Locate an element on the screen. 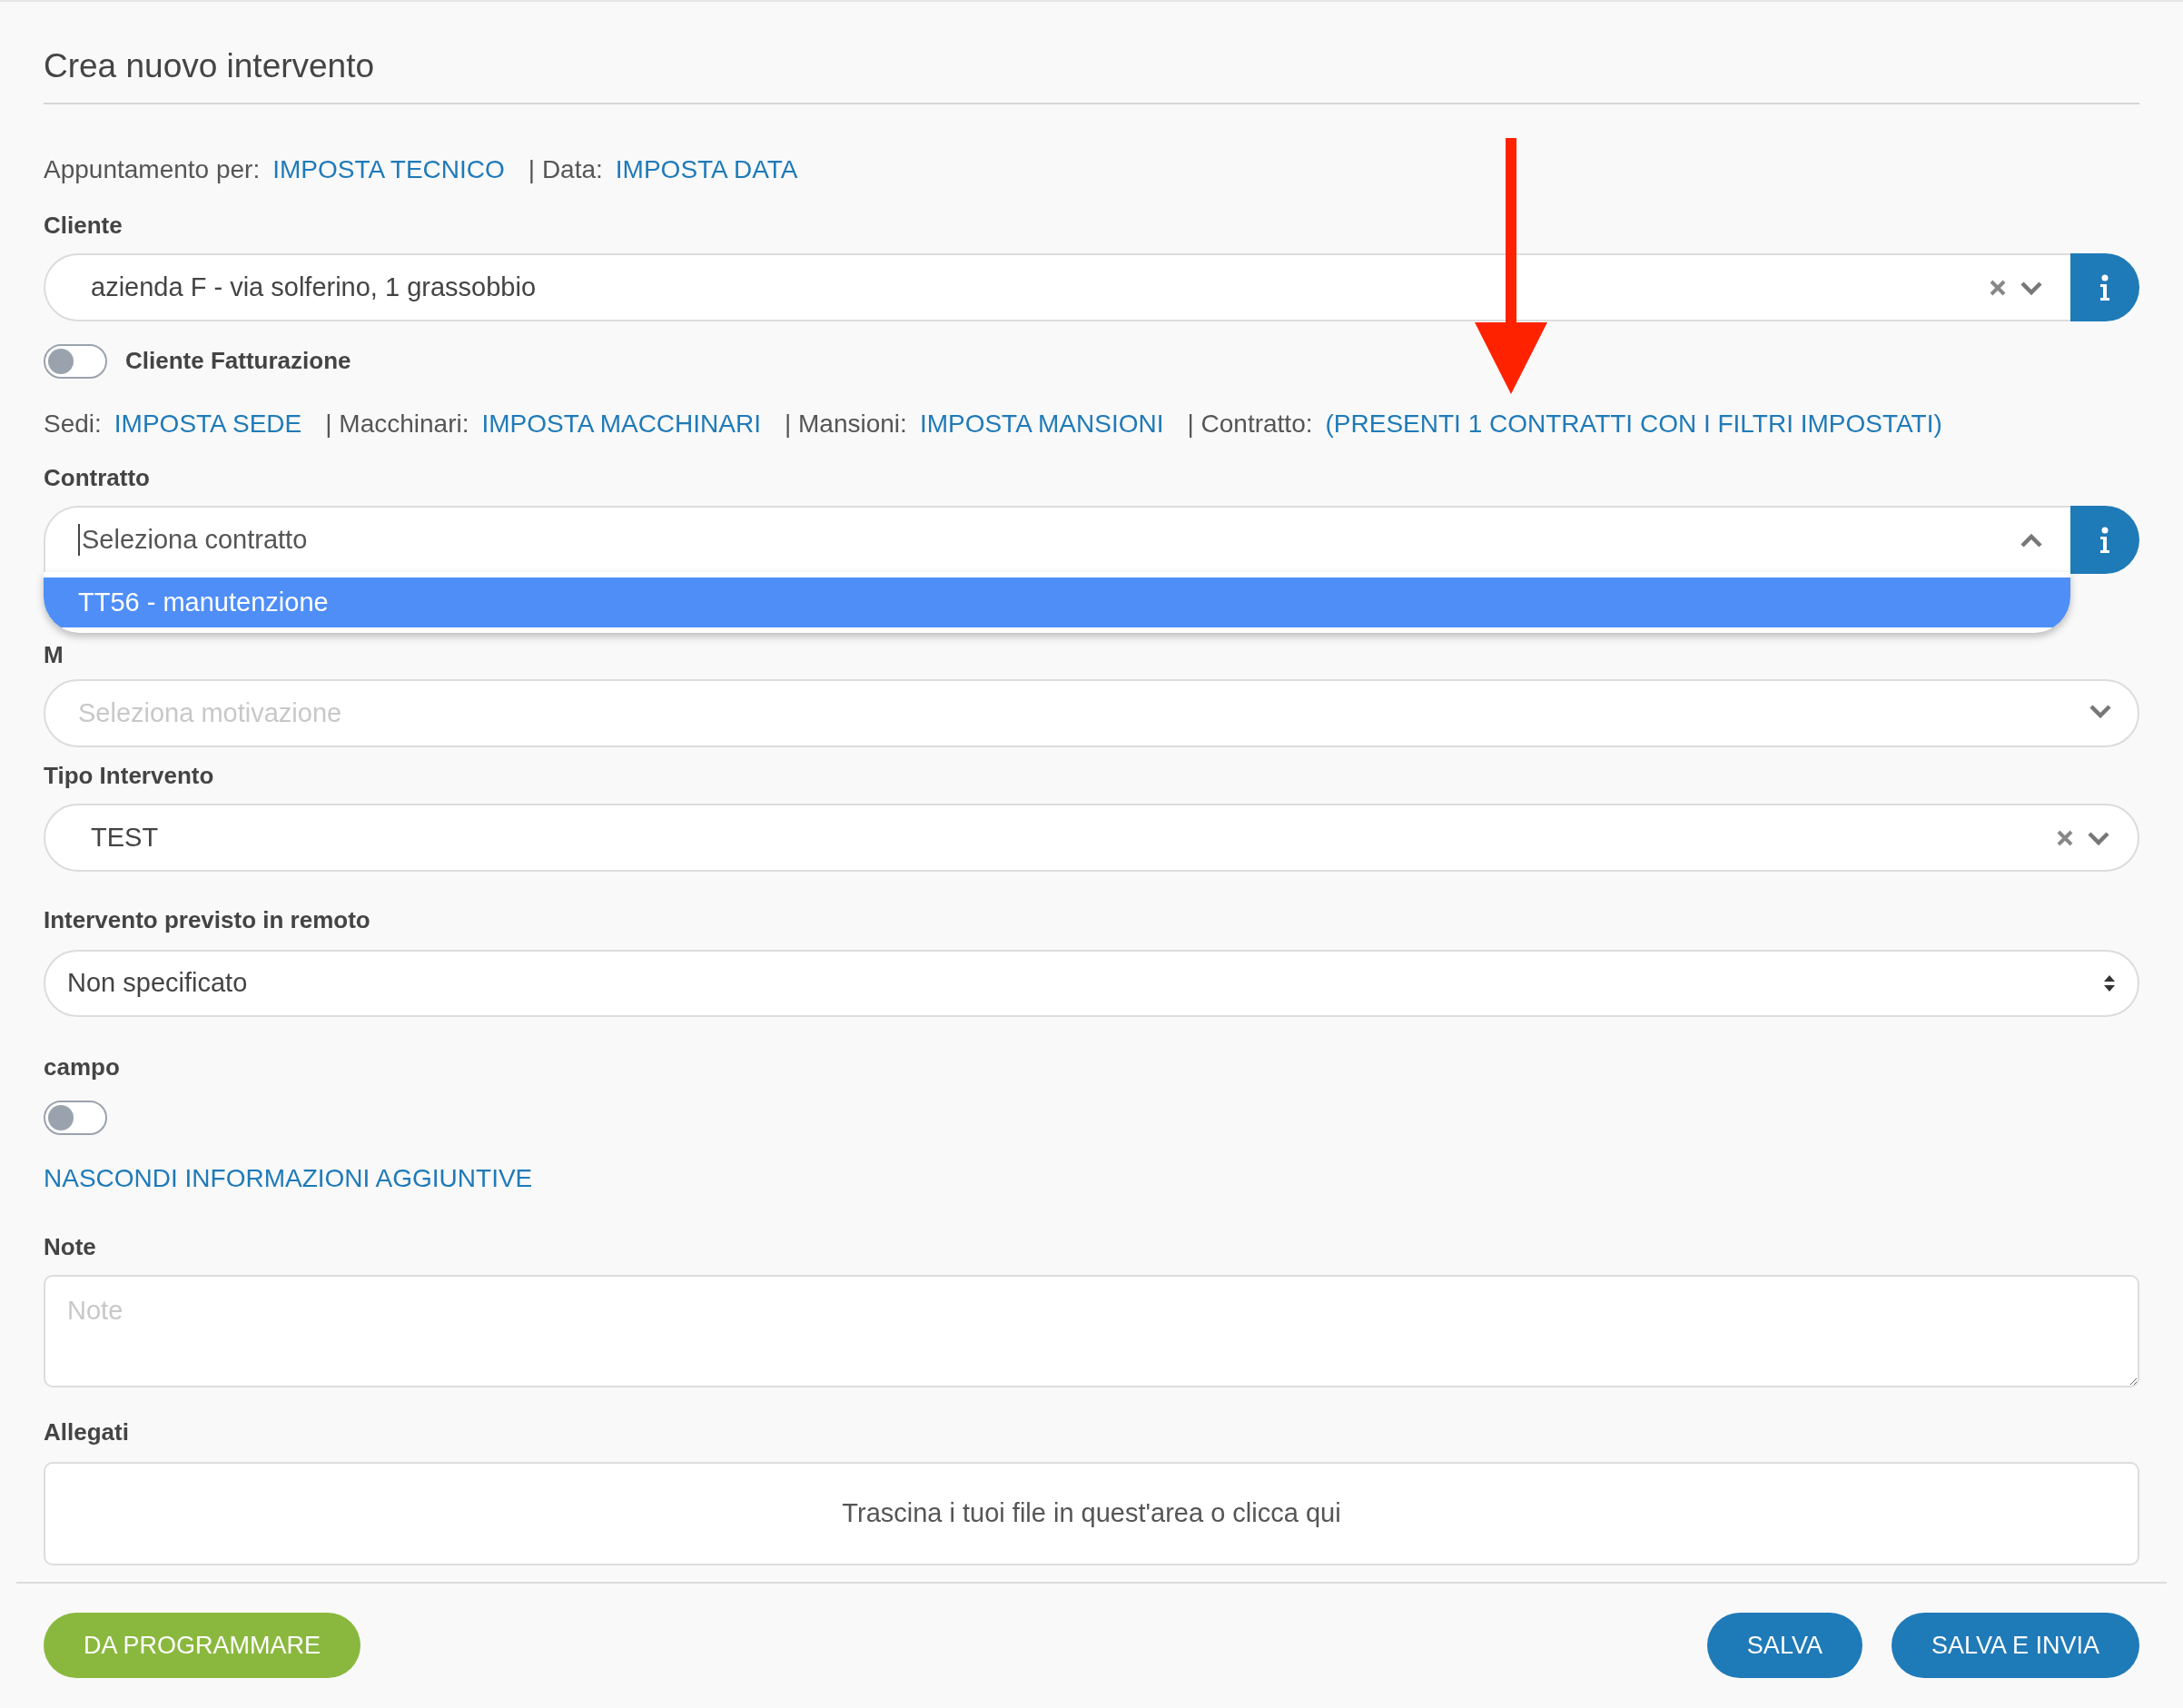 The image size is (2183, 1708). link: IMPOSTA MACCHINARI is located at coordinates (621, 424).